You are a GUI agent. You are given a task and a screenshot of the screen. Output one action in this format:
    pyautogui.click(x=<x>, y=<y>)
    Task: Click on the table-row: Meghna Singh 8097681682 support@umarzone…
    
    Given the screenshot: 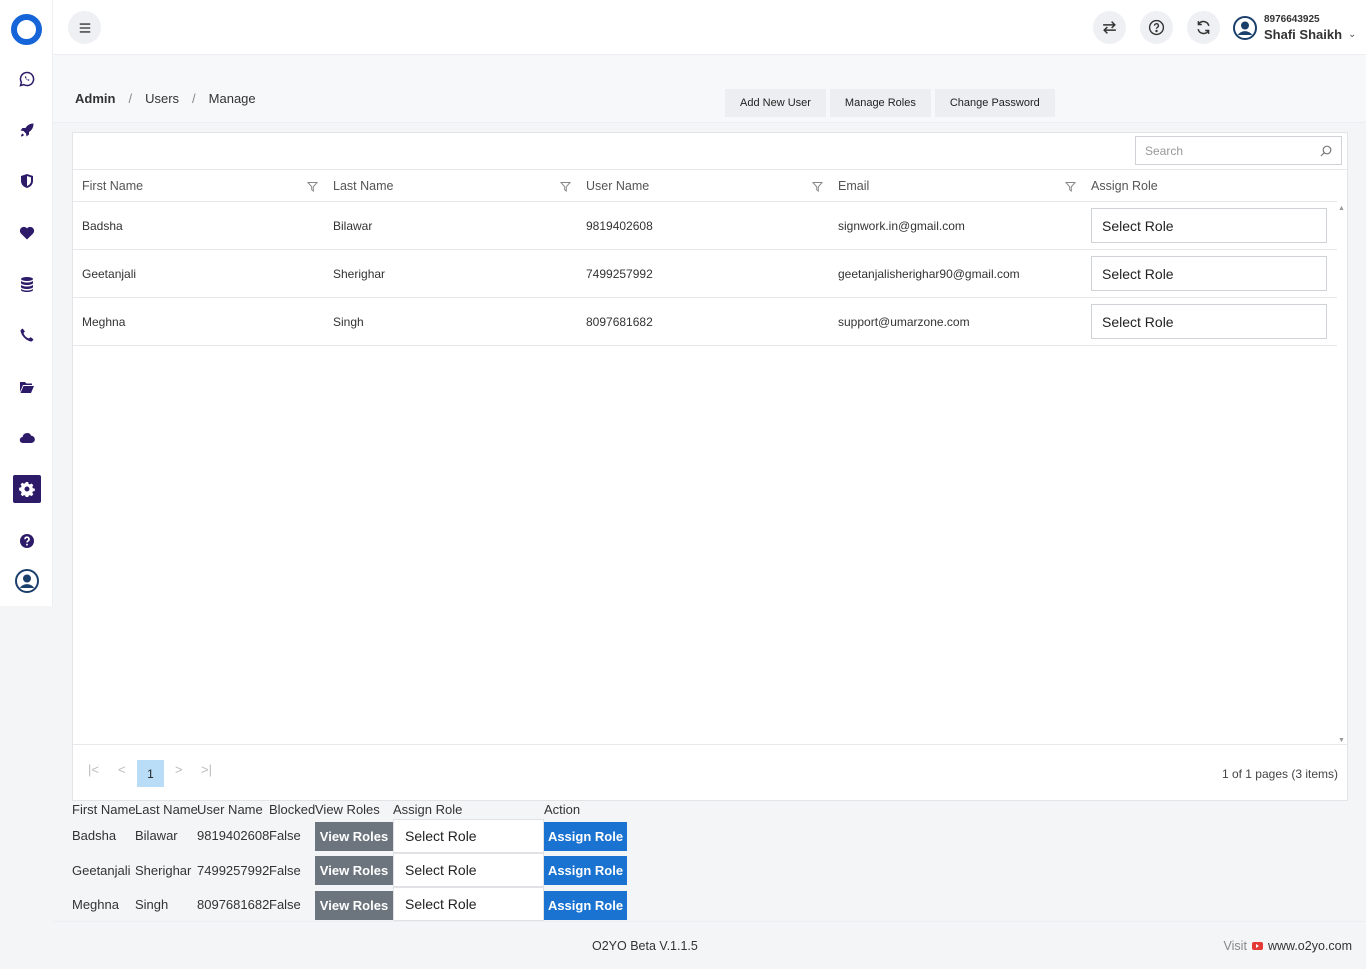 What is the action you would take?
    pyautogui.click(x=705, y=322)
    